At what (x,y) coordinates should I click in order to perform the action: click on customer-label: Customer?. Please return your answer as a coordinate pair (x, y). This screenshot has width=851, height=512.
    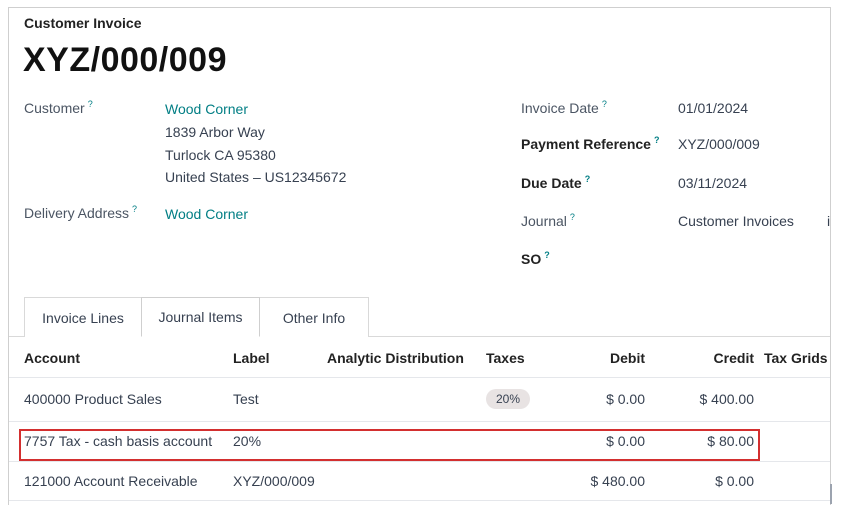
    Looking at the image, I should click on (58, 107).